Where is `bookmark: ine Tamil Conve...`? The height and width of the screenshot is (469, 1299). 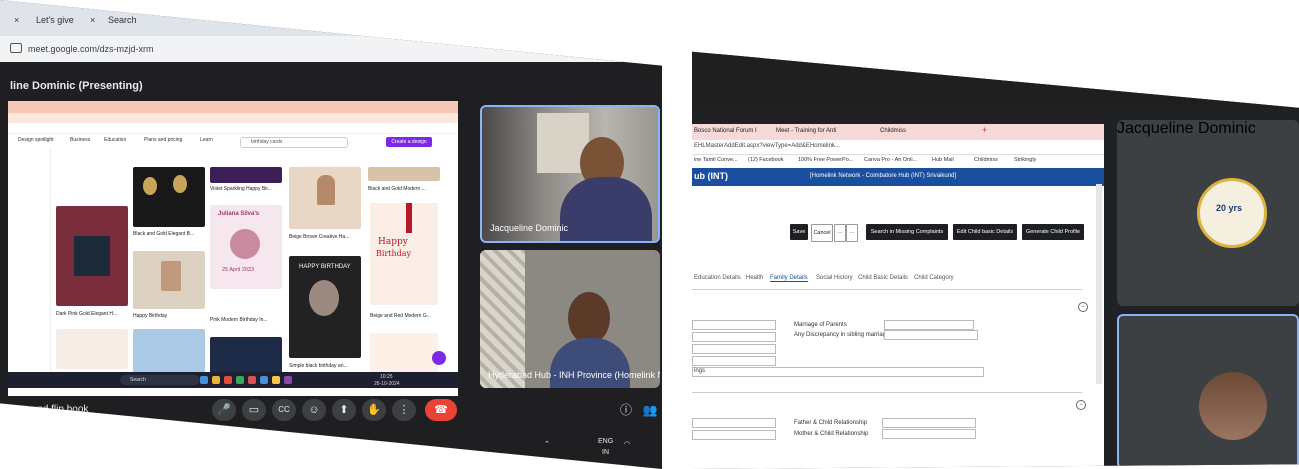
bookmark: ine Tamil Conve... is located at coordinates (716, 160).